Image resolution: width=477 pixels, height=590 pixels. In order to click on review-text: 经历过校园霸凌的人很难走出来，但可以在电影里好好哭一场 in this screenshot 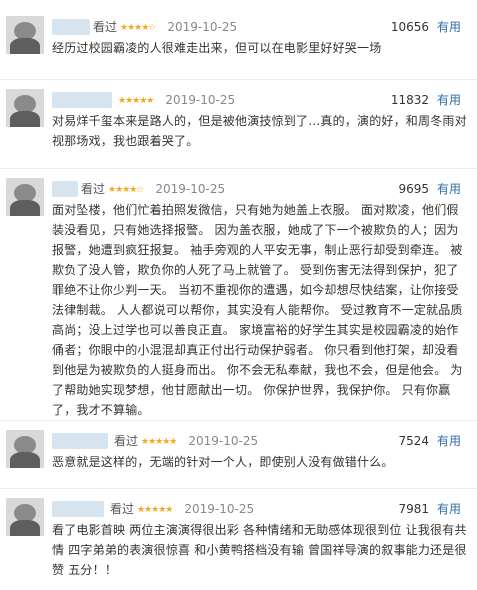, I will do `click(217, 48)`.